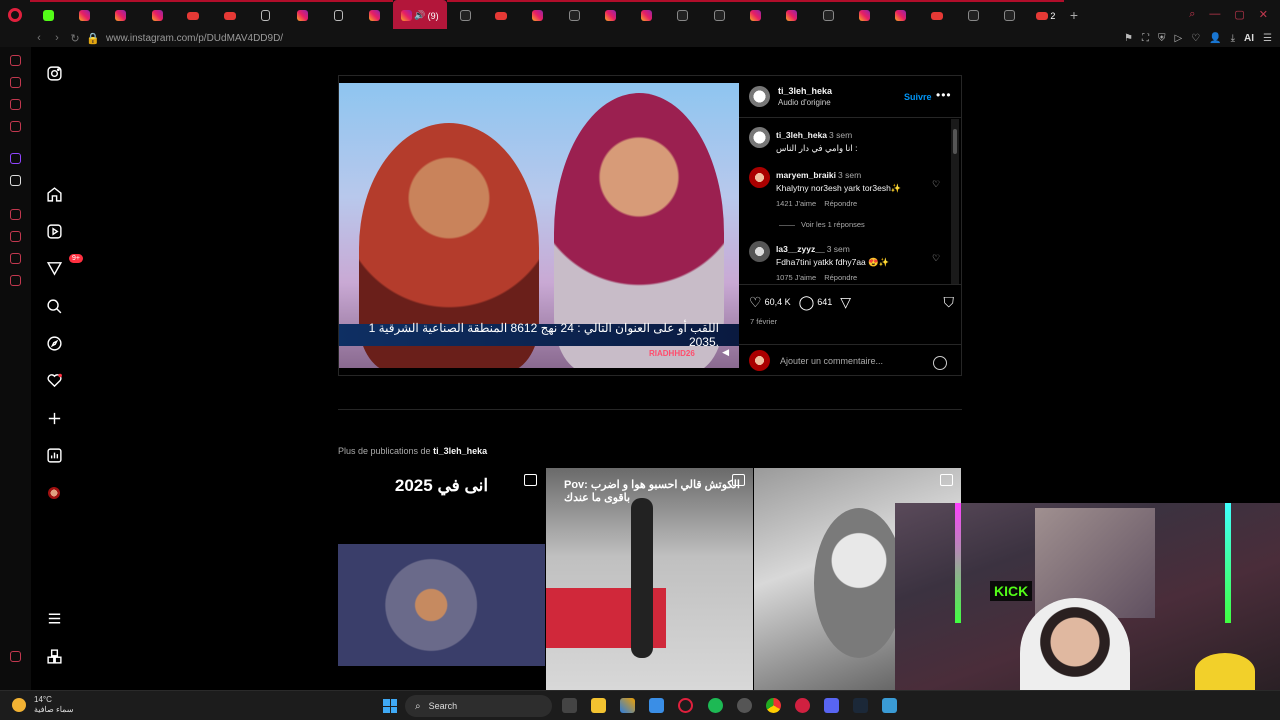  Describe the element at coordinates (940, 363) in the screenshot. I see `emoji-icon` at that location.